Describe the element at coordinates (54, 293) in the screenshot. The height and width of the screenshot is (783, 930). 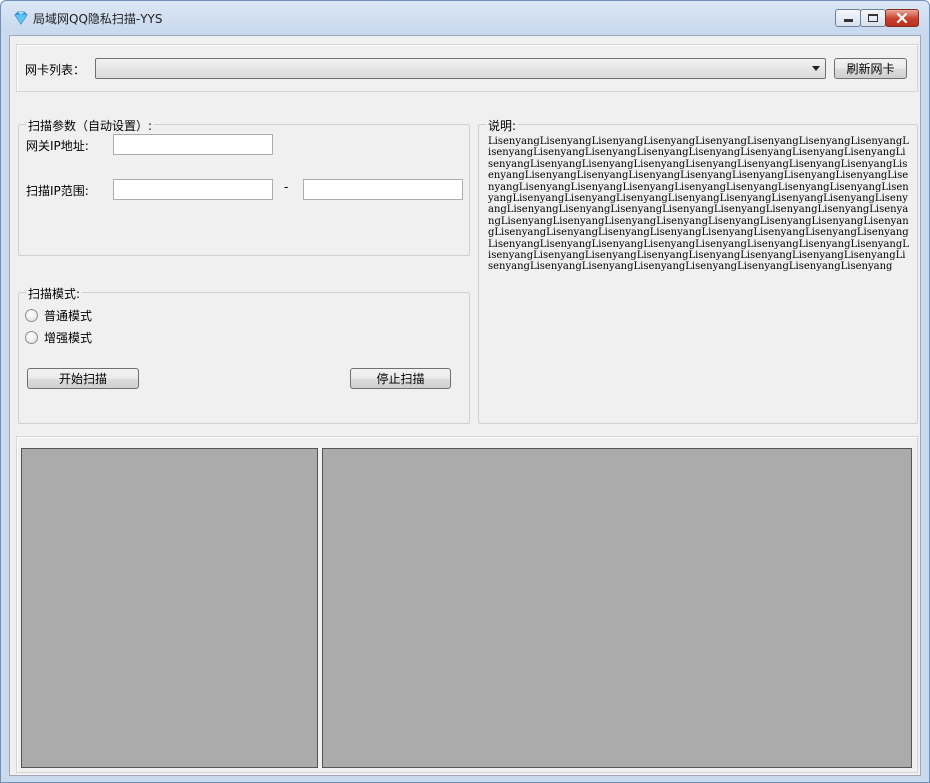
I see `scan-mode-title: 扫描模式:` at that location.